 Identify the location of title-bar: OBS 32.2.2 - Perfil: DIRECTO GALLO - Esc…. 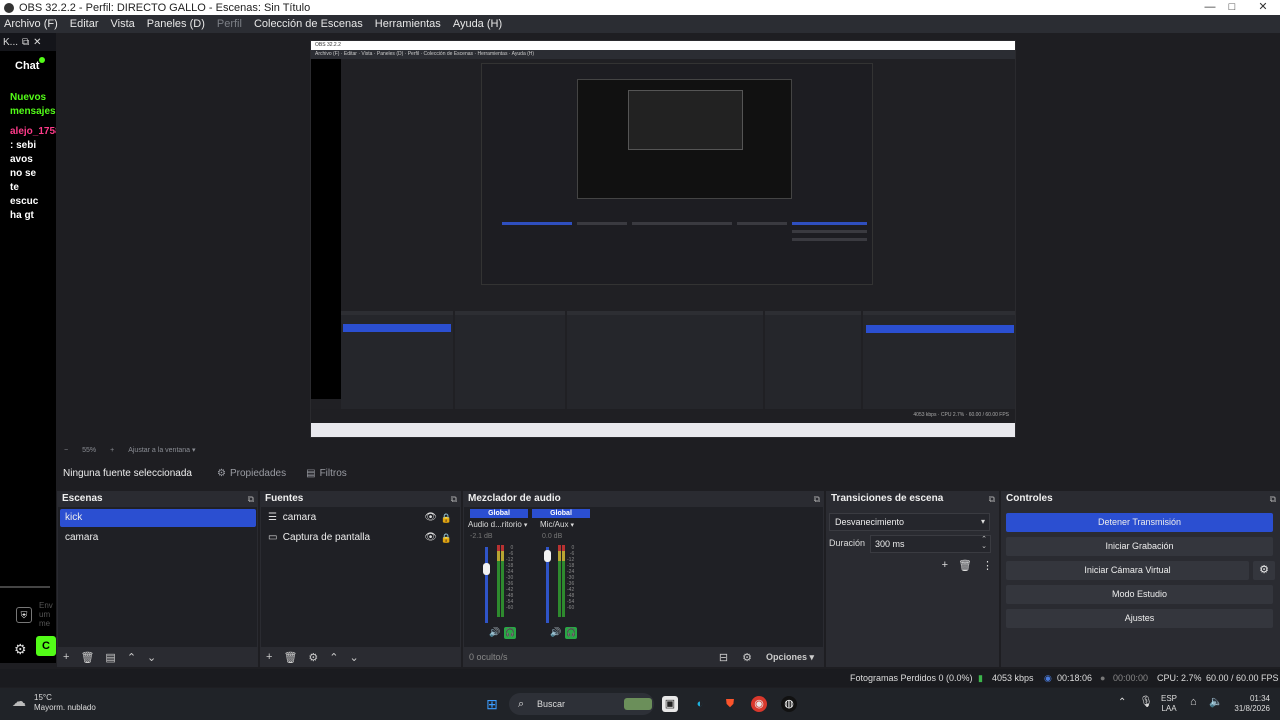
(640, 7).